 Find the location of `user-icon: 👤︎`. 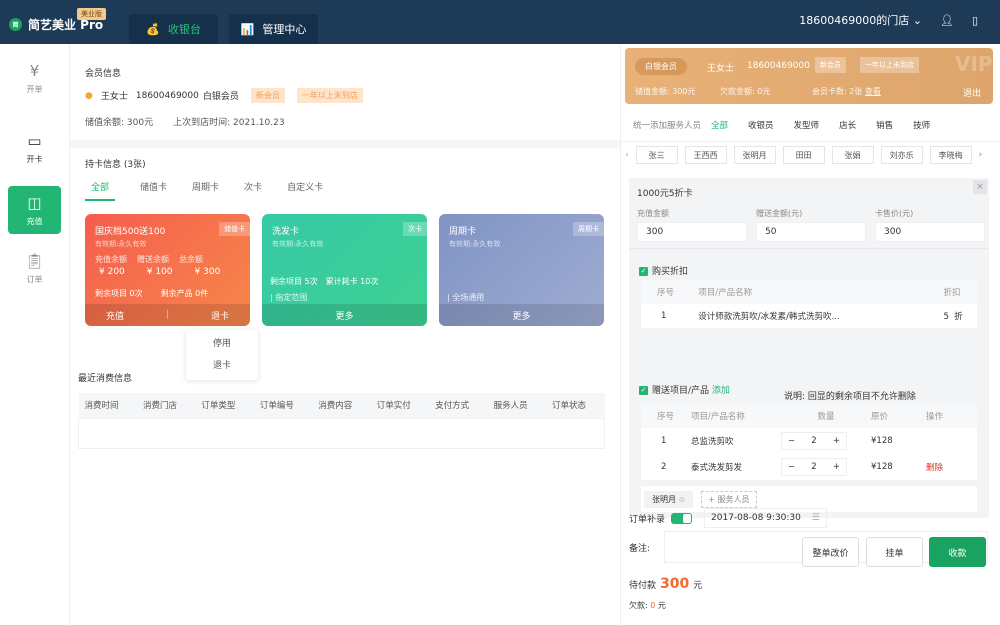

user-icon: 👤︎ is located at coordinates (947, 20).